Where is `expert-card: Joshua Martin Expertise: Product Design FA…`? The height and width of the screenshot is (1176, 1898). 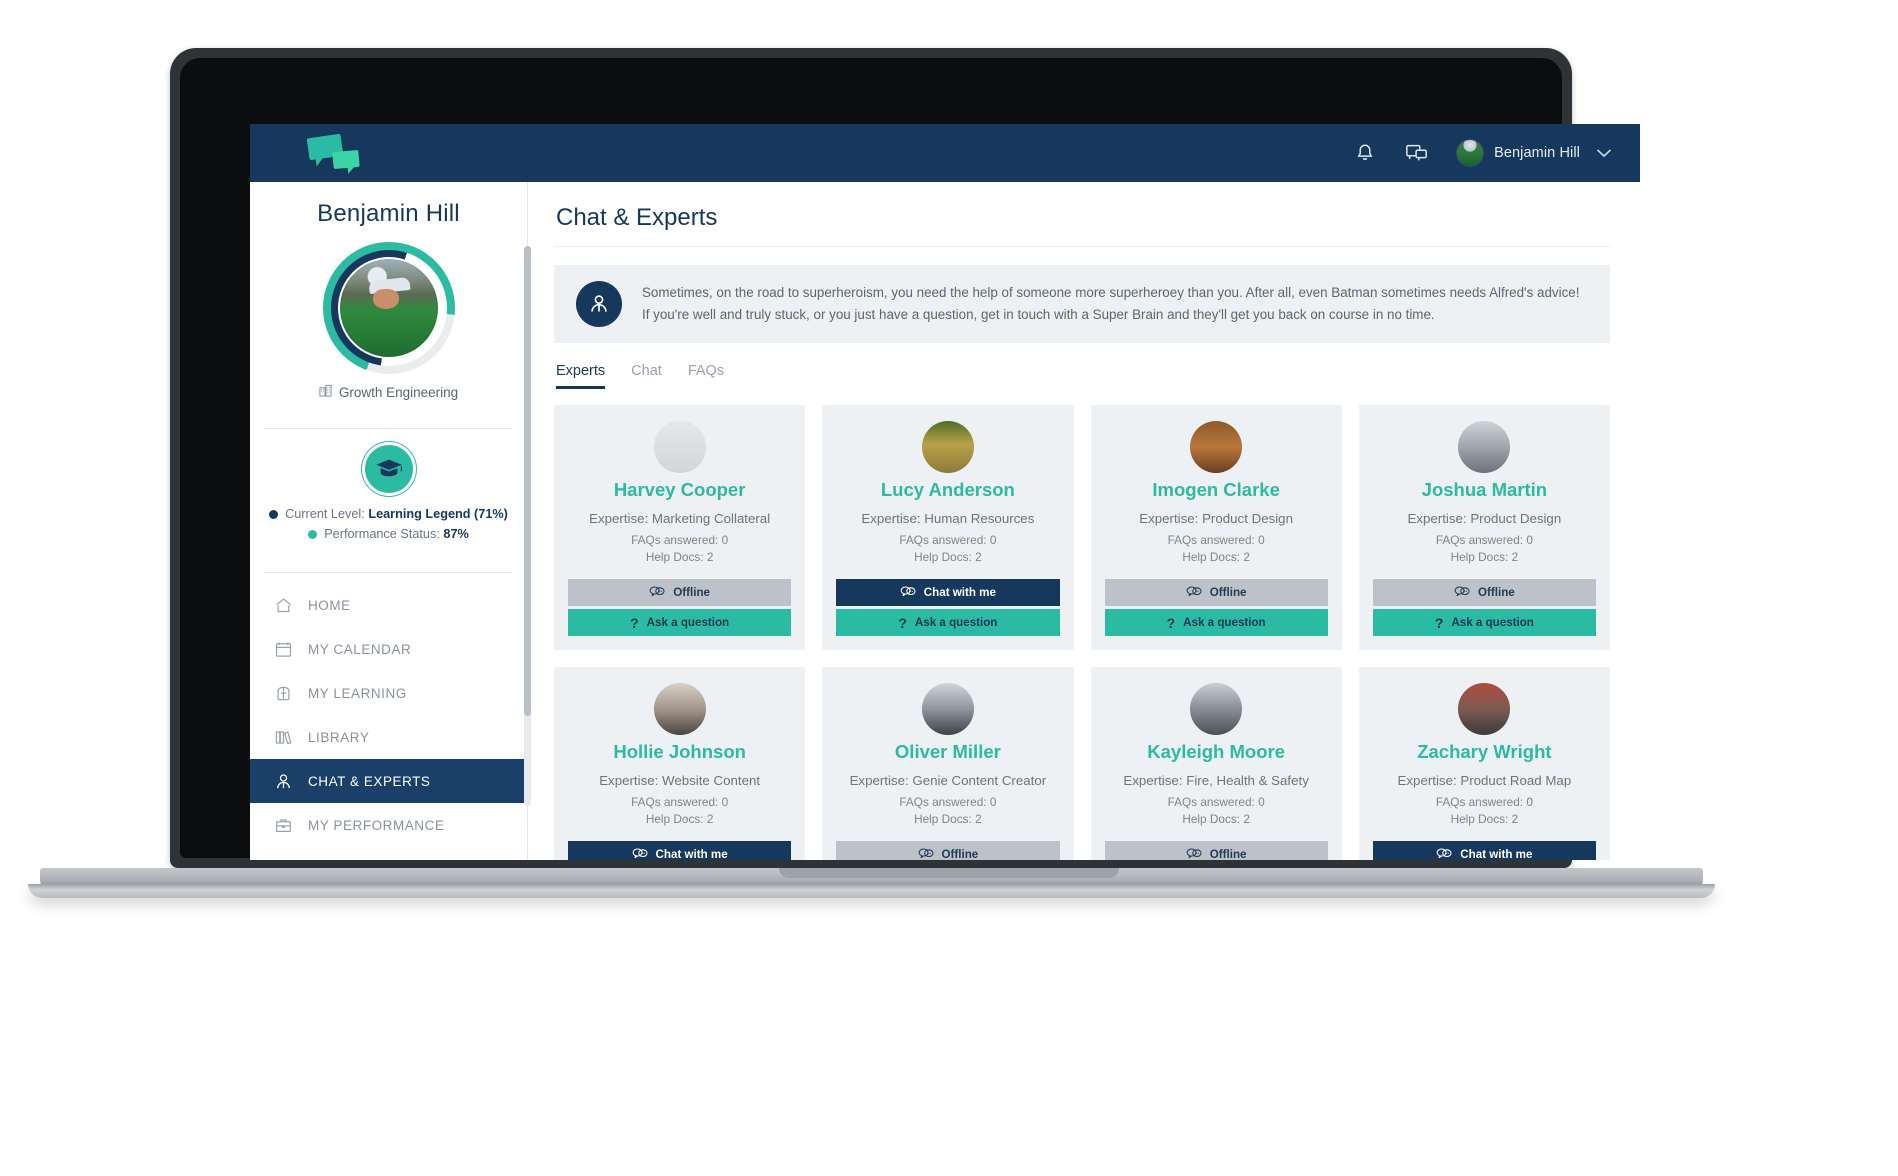 expert-card: Joshua Martin Expertise: Product Design FA… is located at coordinates (1484, 528).